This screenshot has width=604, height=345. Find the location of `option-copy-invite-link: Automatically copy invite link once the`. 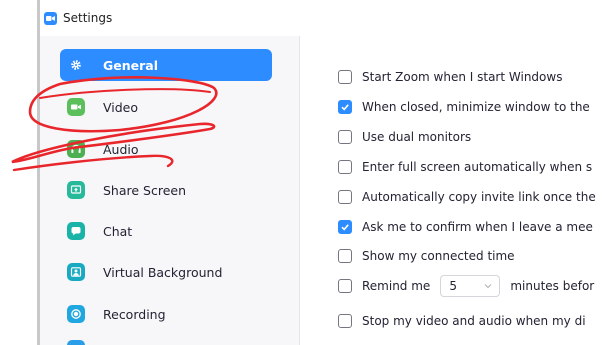

option-copy-invite-link: Automatically copy invite link once the is located at coordinates (467, 197).